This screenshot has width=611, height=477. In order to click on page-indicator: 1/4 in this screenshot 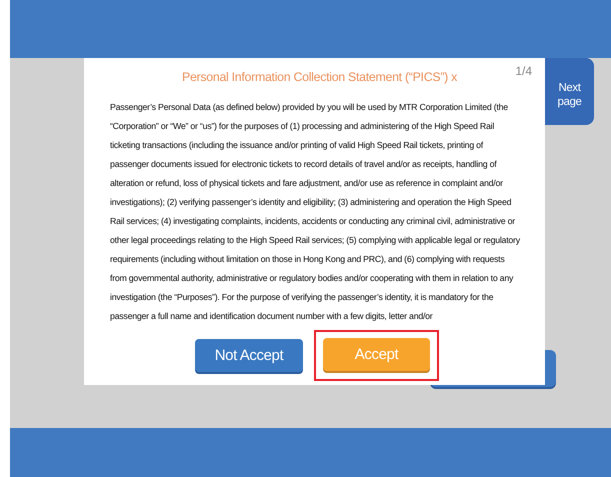, I will do `click(523, 71)`.